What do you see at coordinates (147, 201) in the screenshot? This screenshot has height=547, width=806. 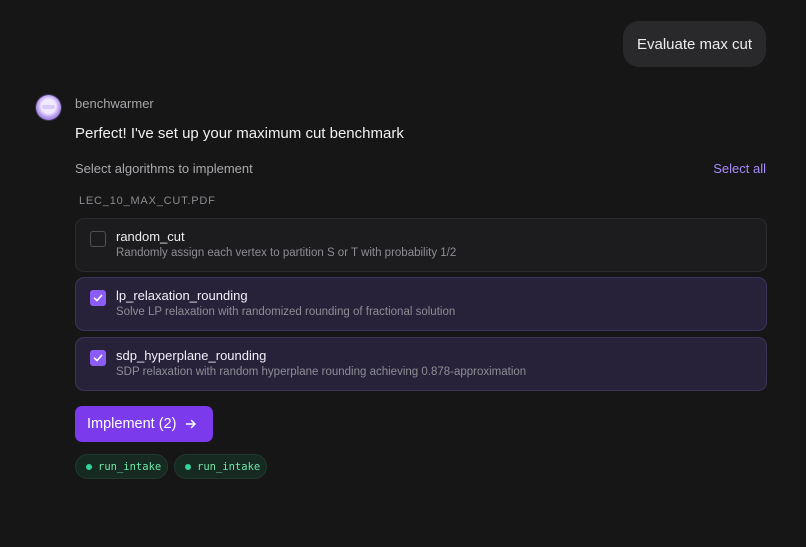 I see `source-file-label: LEC_10_MAX_CUT.PDF` at bounding box center [147, 201].